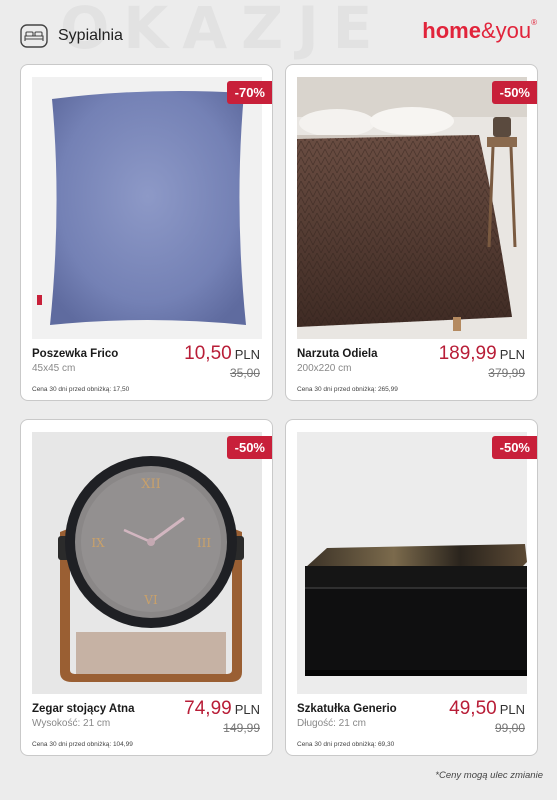 The image size is (557, 800). I want to click on category-title: Sypialnia, so click(90, 35).